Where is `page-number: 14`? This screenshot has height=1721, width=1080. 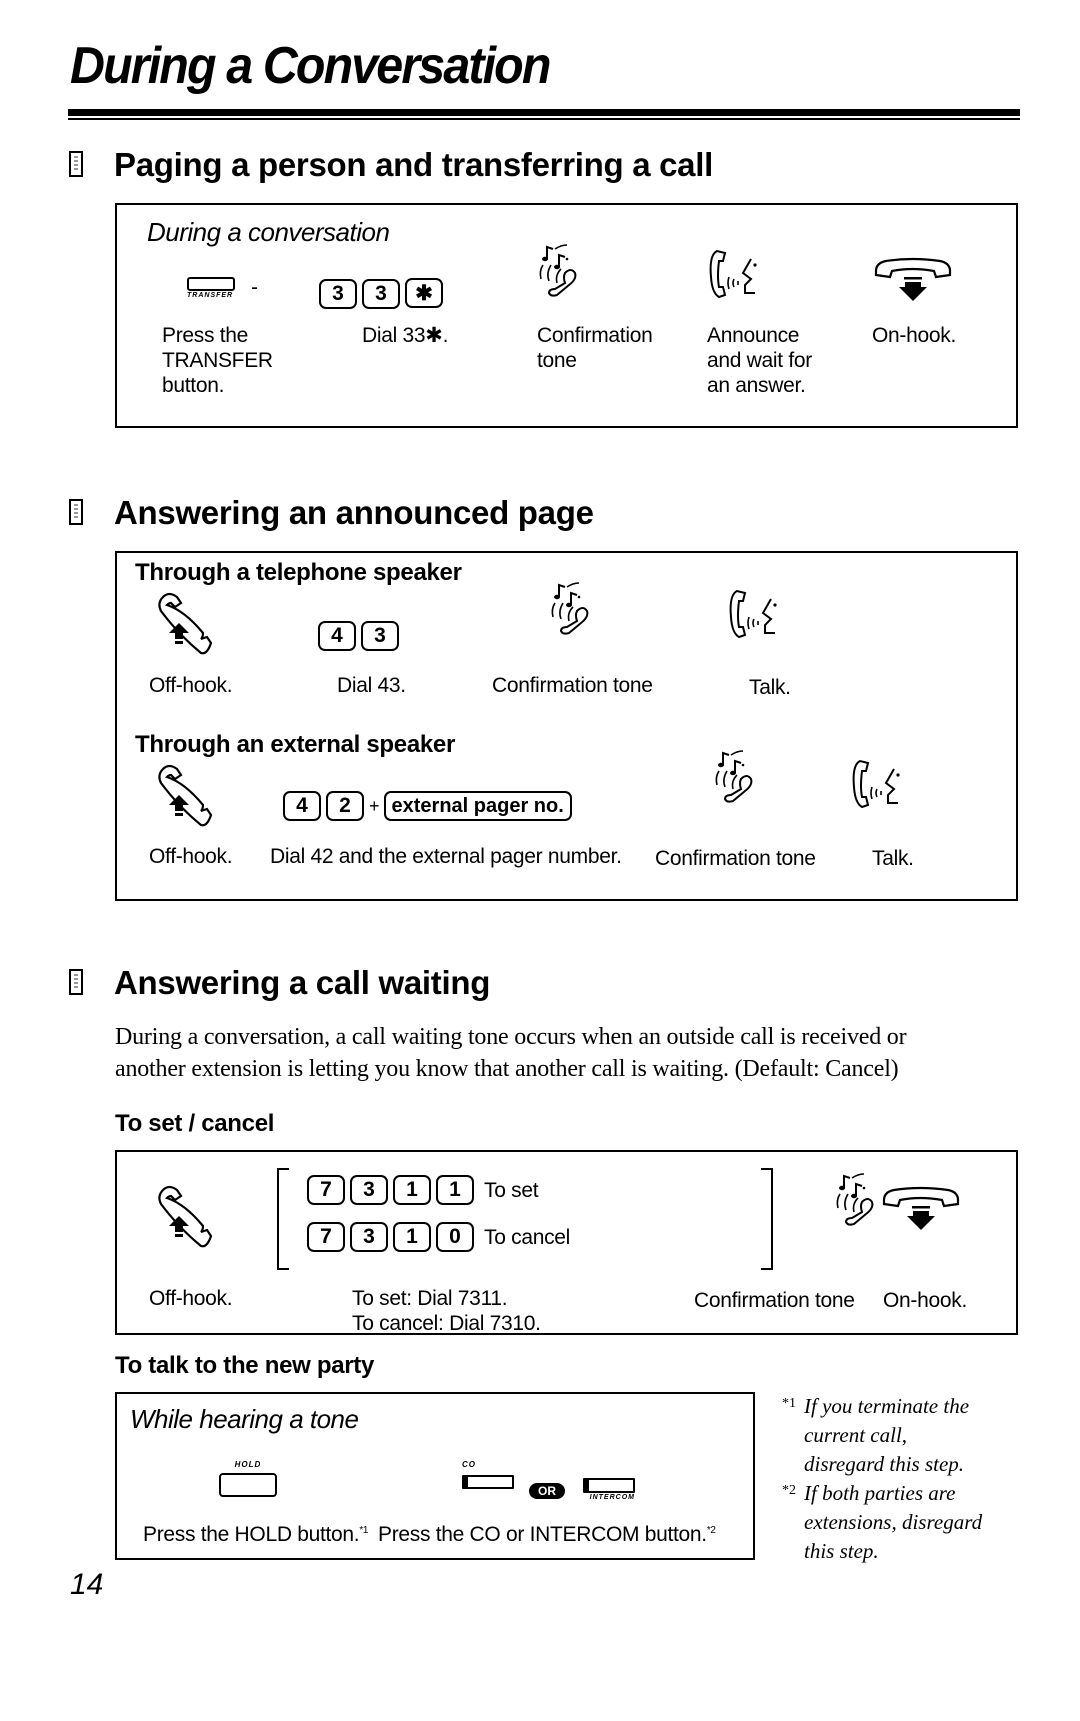 page-number: 14 is located at coordinates (87, 1584).